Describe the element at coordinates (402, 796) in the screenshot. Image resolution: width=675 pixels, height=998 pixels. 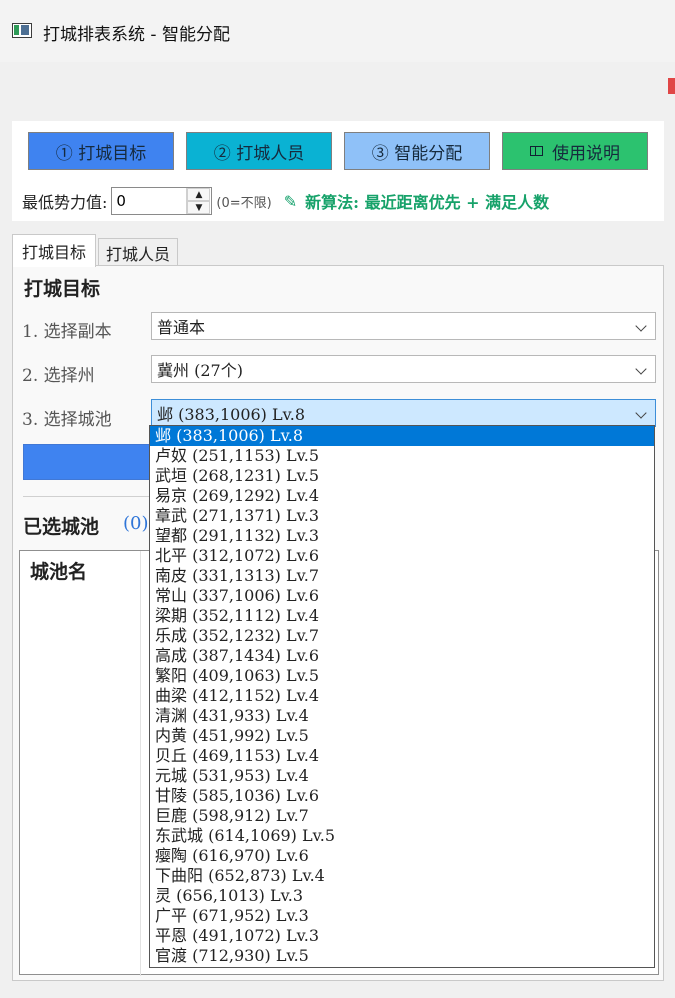
I see `city-option: 甘陵 (585,1036) Lv.6` at that location.